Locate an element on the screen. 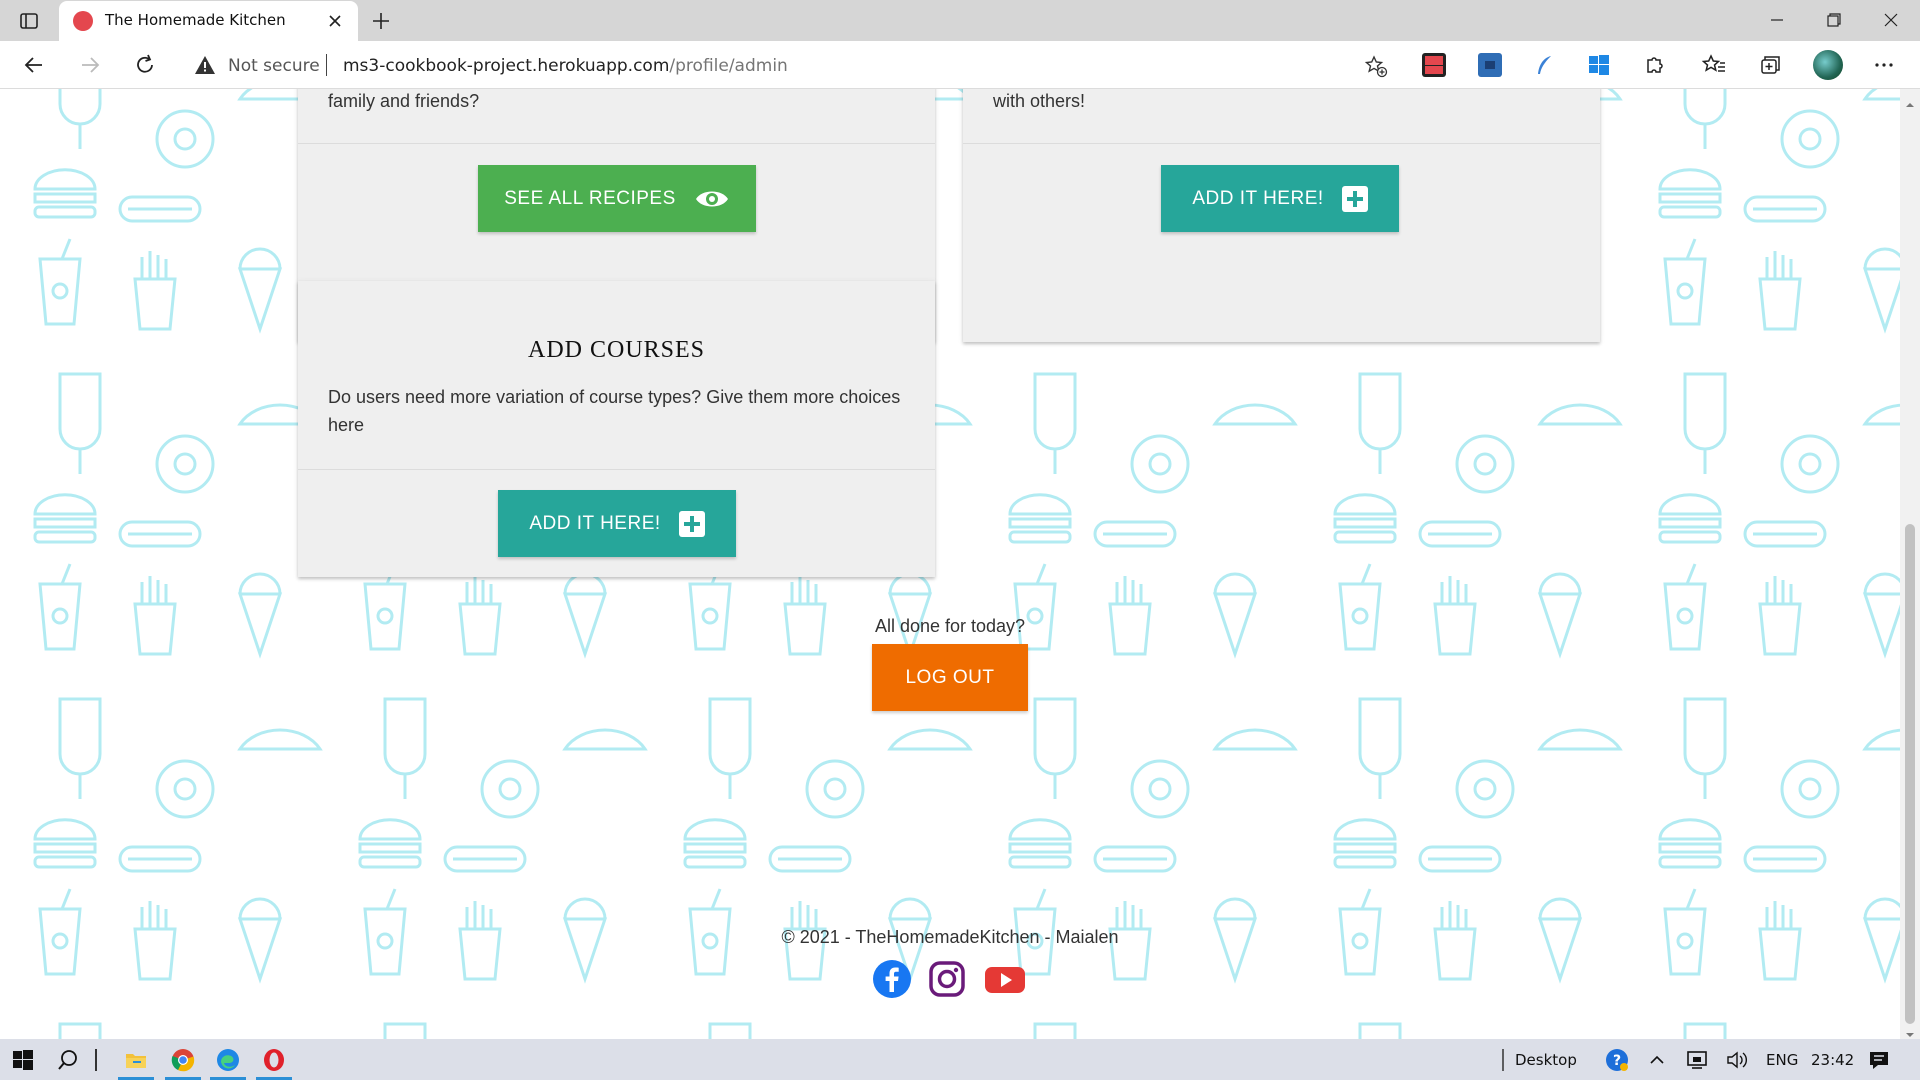 The width and height of the screenshot is (1920, 1080). add-favorite-icon is located at coordinates (1376, 66).